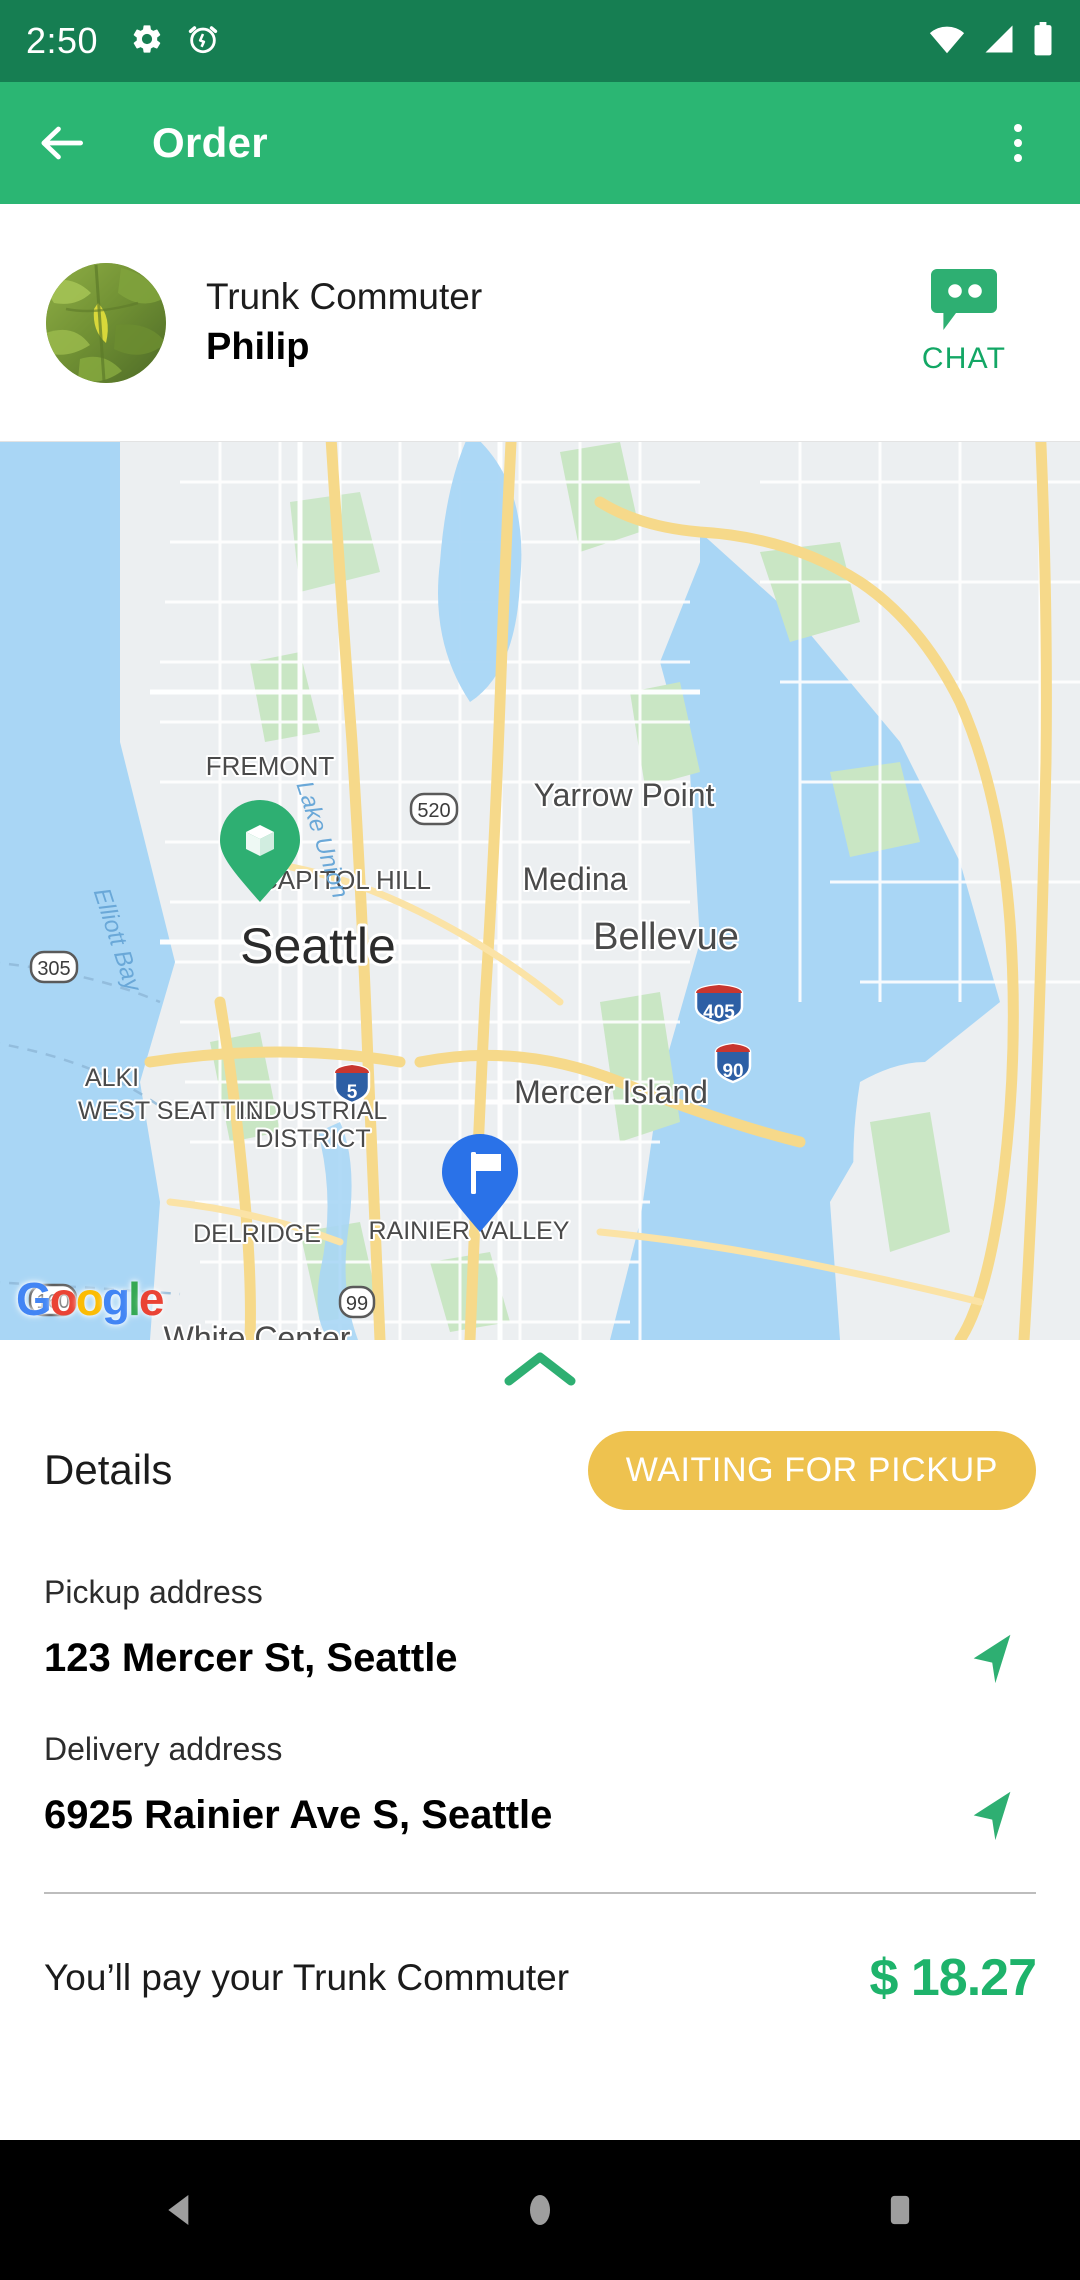  Describe the element at coordinates (964, 358) in the screenshot. I see `chat-button-label: CHAT` at that location.